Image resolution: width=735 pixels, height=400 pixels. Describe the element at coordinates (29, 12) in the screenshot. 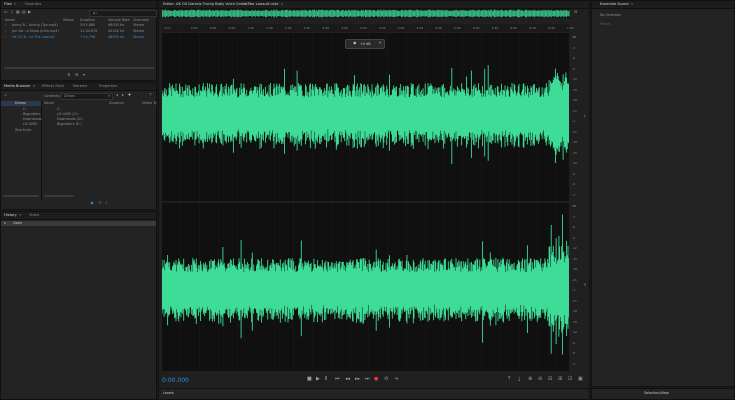

I see `autoplay-icon: ▶` at that location.